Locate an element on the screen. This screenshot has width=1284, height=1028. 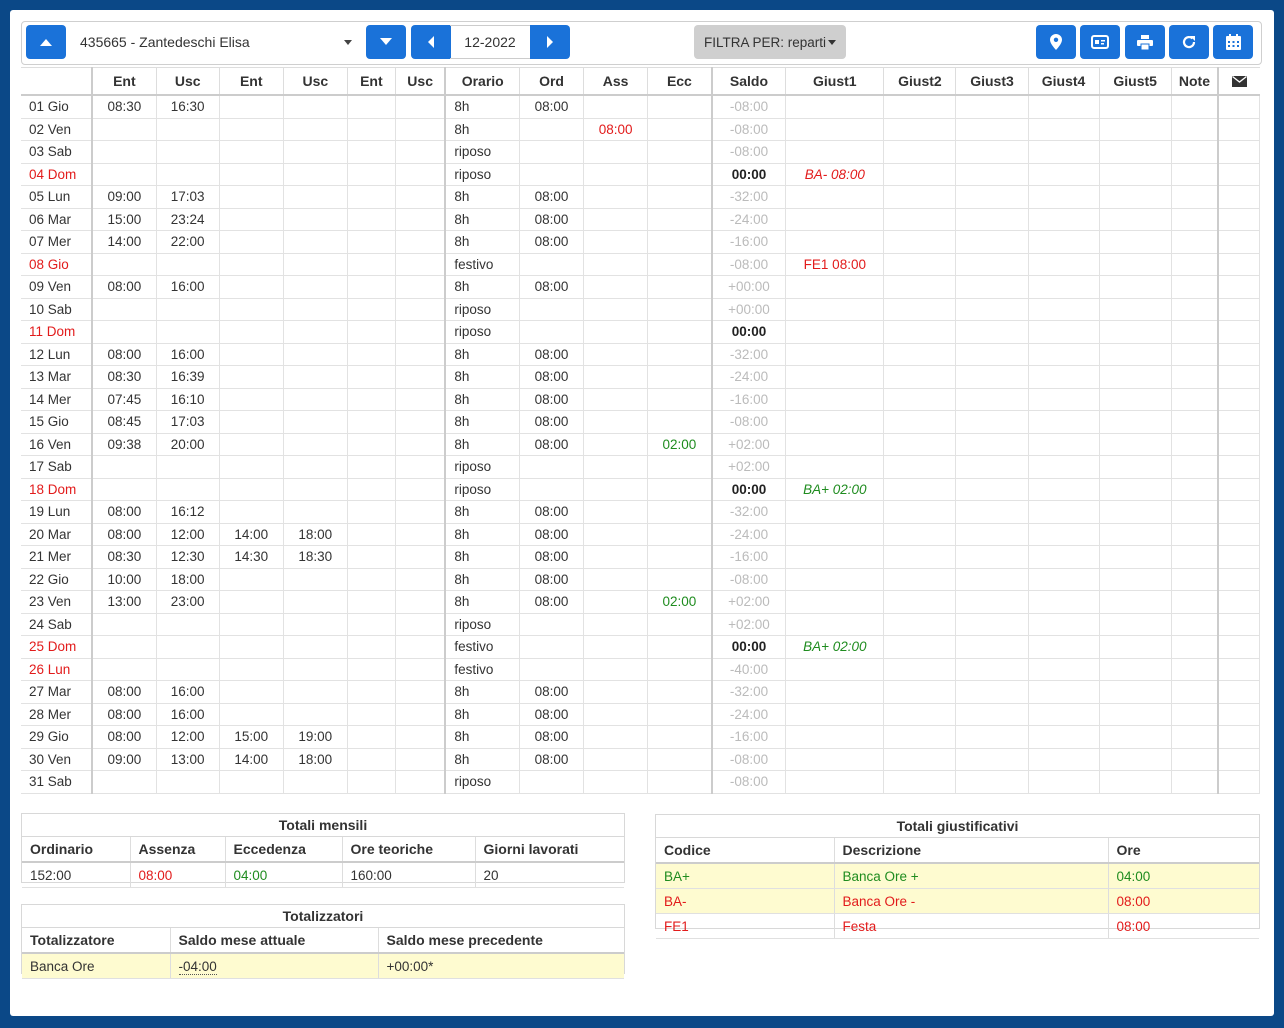
table-row: 16 Ven 09:38 20:00 8h 08:00 02:00 +02:00 is located at coordinates (641, 444).